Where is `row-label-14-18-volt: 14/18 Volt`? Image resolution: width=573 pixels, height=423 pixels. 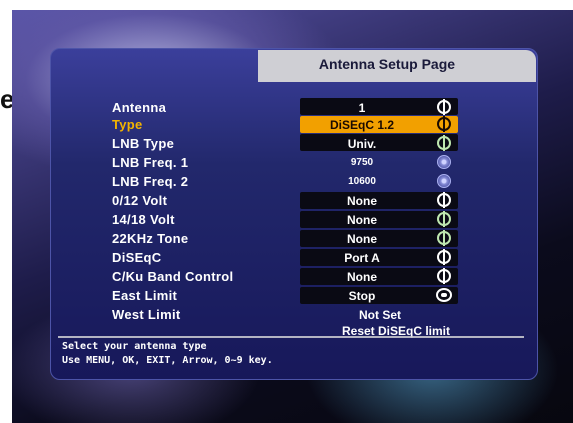
row-label-14-18-volt: 14/18 Volt is located at coordinates (143, 219).